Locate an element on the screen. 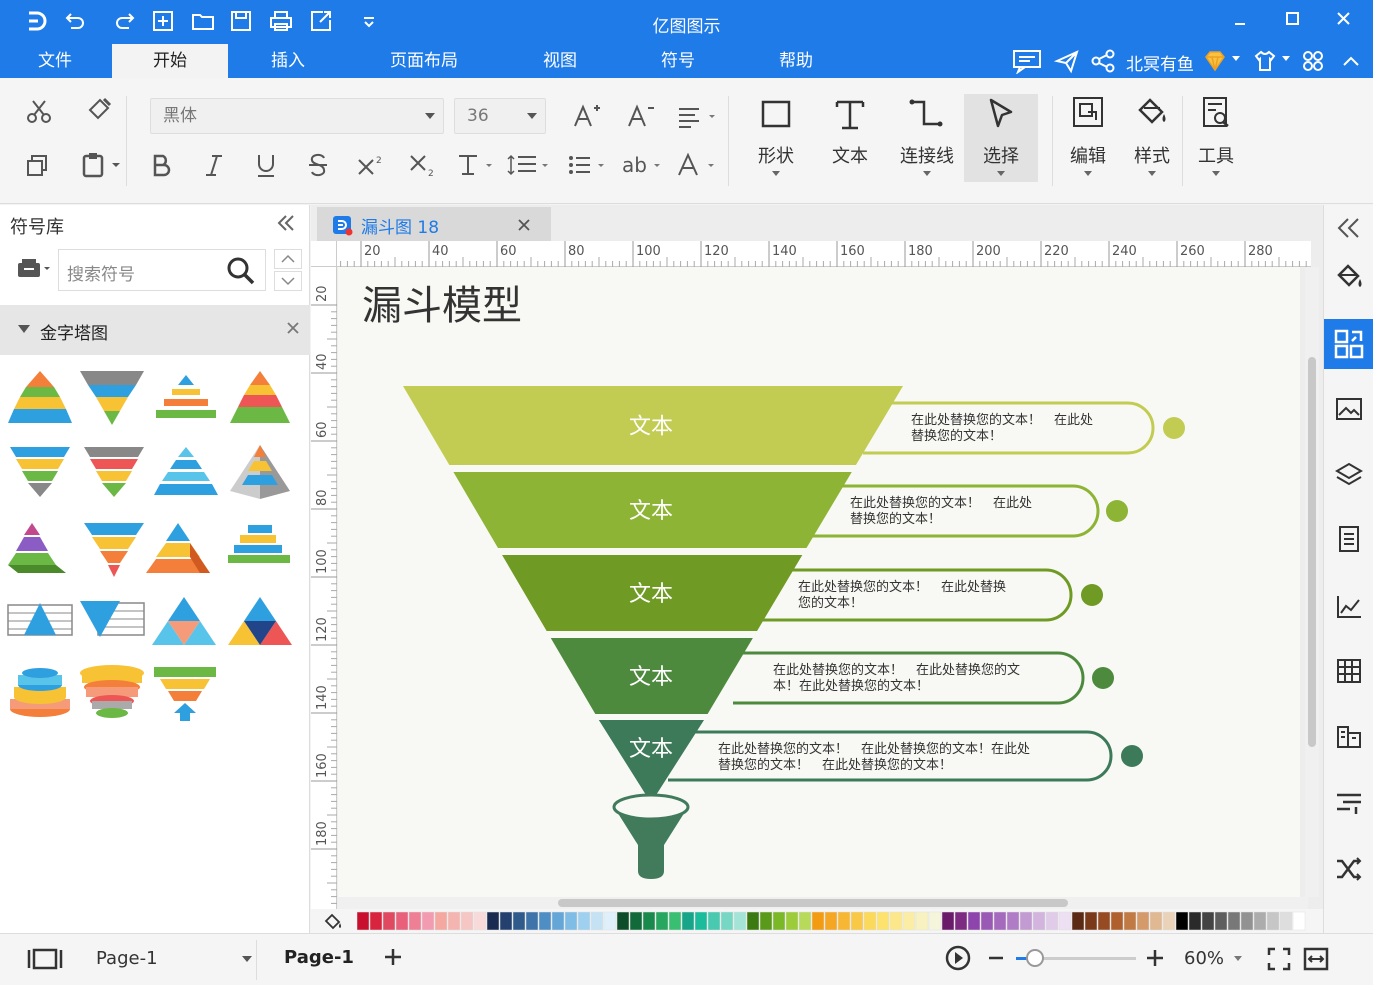  apps-grid-icon is located at coordinates (1313, 61).